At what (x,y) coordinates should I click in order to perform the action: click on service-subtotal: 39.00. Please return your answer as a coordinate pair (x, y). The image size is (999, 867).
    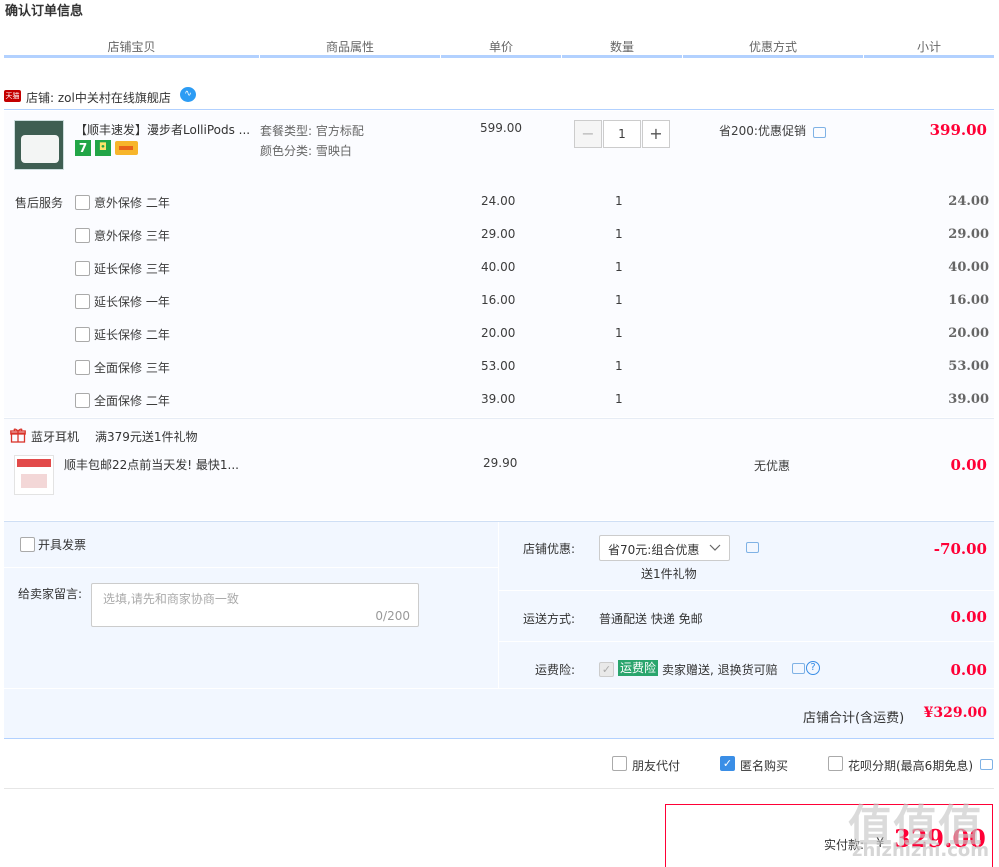
    Looking at the image, I should click on (968, 399).